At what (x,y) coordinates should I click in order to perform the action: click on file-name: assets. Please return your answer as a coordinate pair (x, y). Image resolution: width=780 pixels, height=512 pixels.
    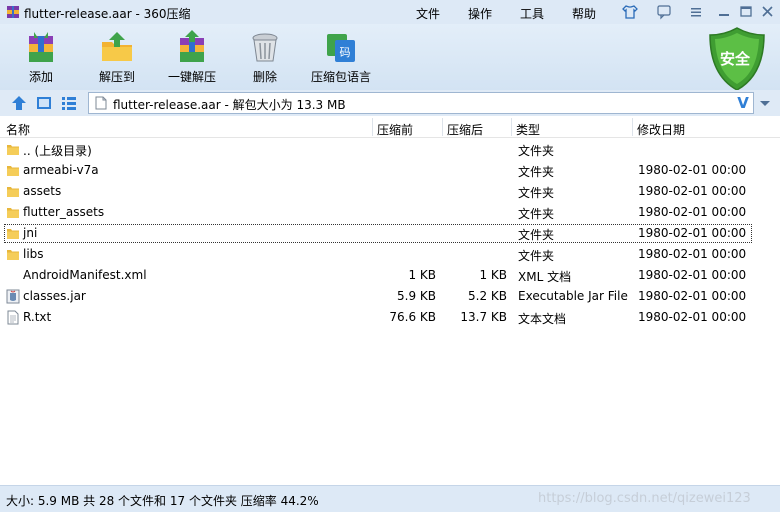
    Looking at the image, I should click on (42, 191).